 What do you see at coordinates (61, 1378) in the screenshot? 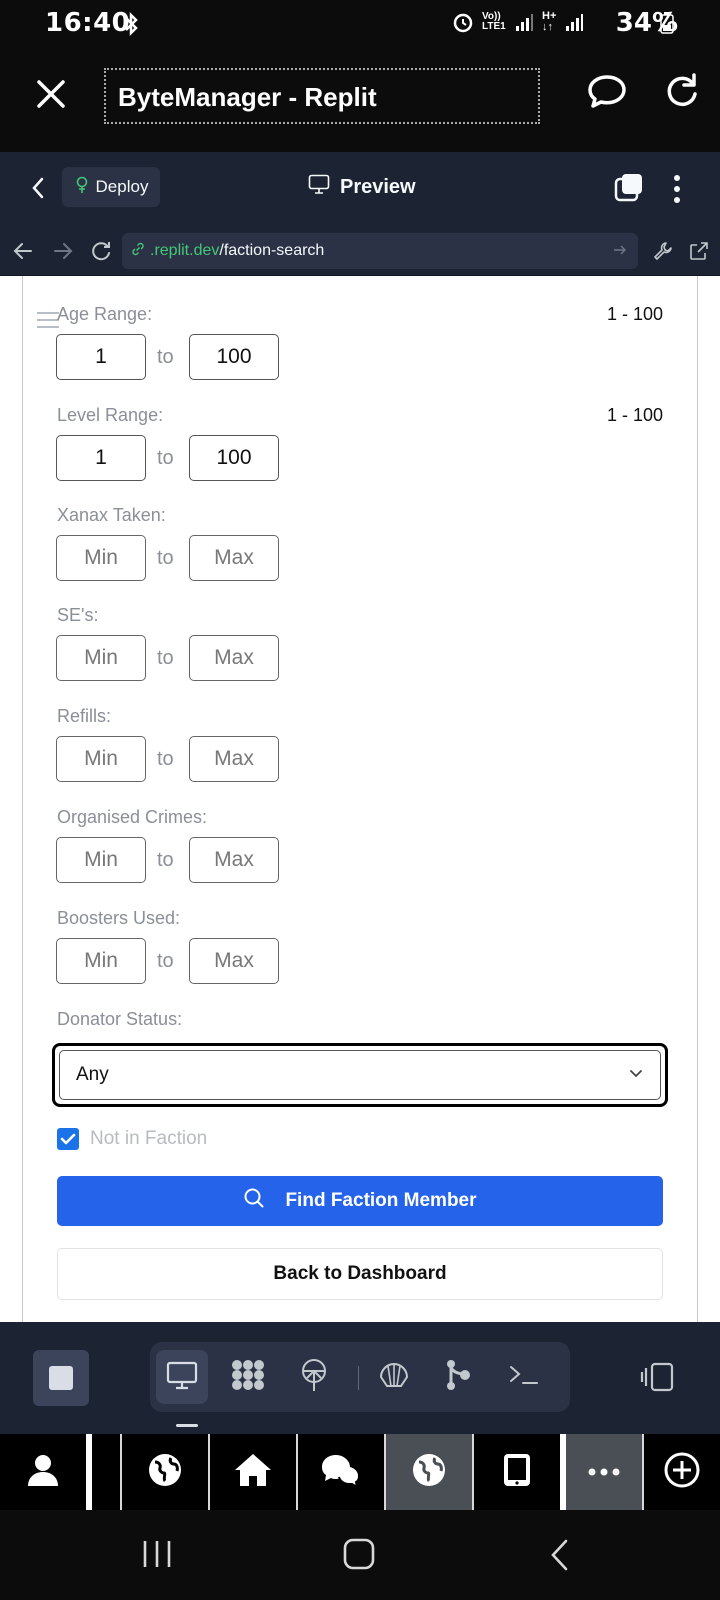
I see `stop-button` at bounding box center [61, 1378].